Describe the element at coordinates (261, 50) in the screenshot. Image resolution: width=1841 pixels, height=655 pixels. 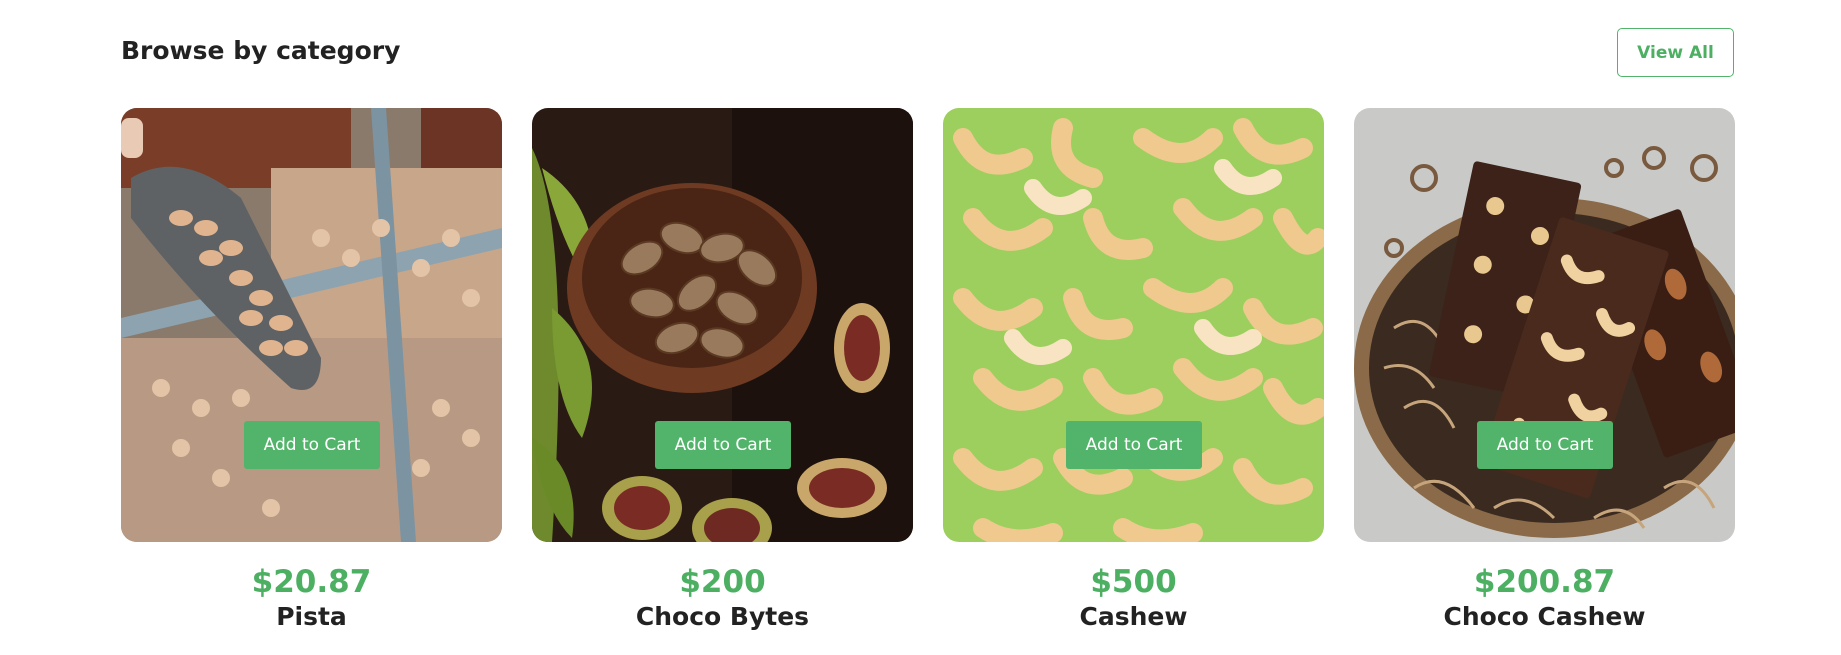
I see `section-title: Browse by category` at that location.